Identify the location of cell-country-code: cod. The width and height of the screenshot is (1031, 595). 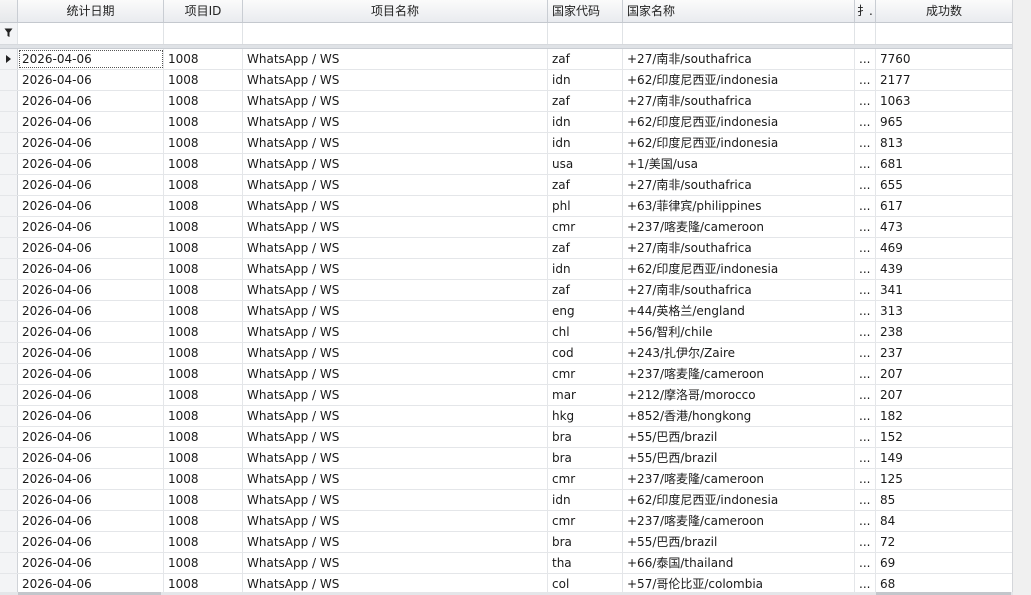
(585, 353).